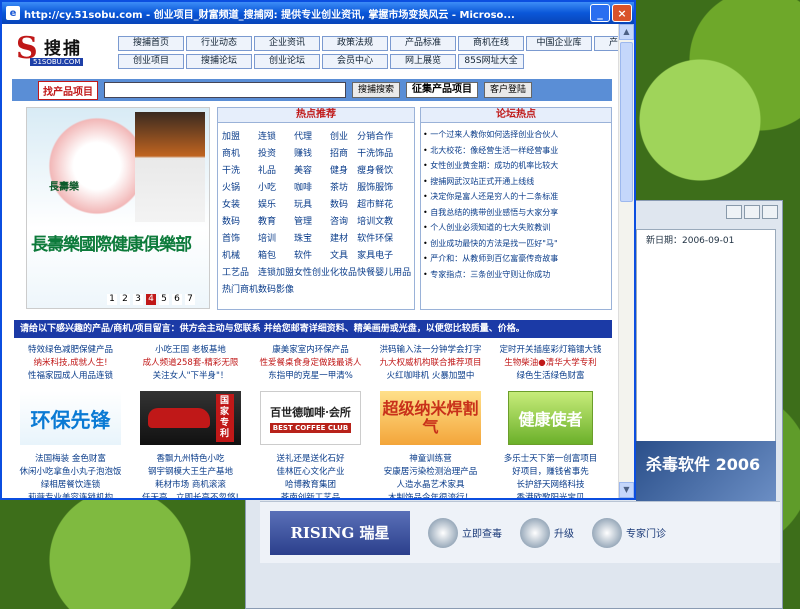  What do you see at coordinates (430, 376) in the screenshot?
I see `ad-link: 火红咖啡机 火暴加盟中` at bounding box center [430, 376].